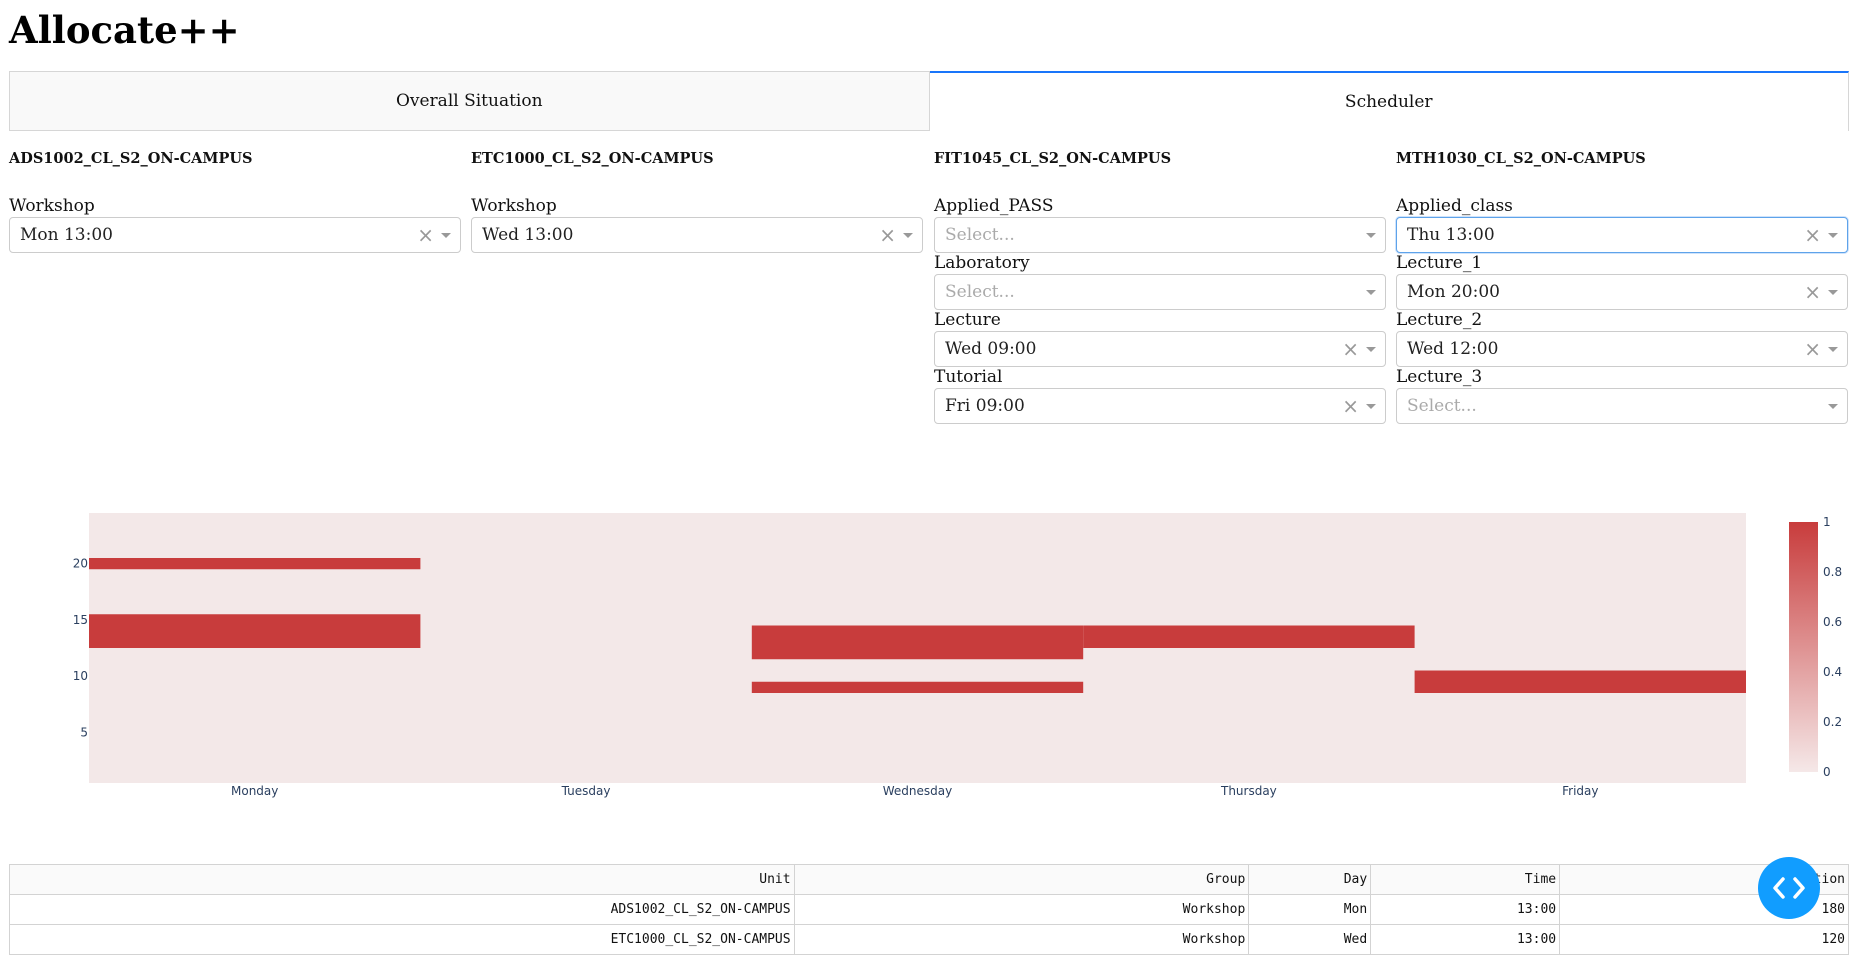  I want to click on field-label: Lecture_2, so click(1439, 320).